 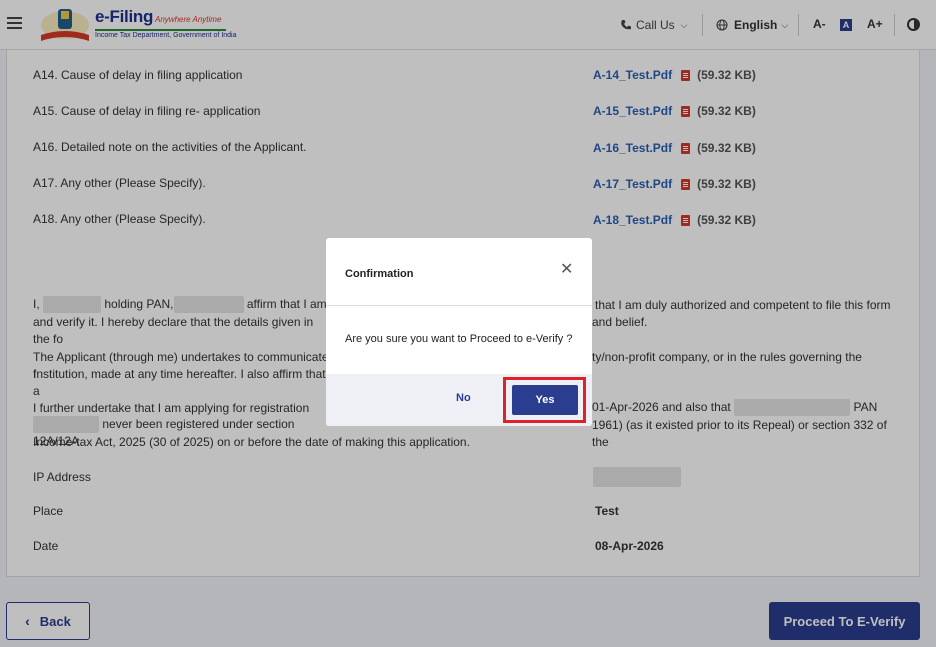 What do you see at coordinates (379, 274) in the screenshot?
I see `dialog-title: Confirmation` at bounding box center [379, 274].